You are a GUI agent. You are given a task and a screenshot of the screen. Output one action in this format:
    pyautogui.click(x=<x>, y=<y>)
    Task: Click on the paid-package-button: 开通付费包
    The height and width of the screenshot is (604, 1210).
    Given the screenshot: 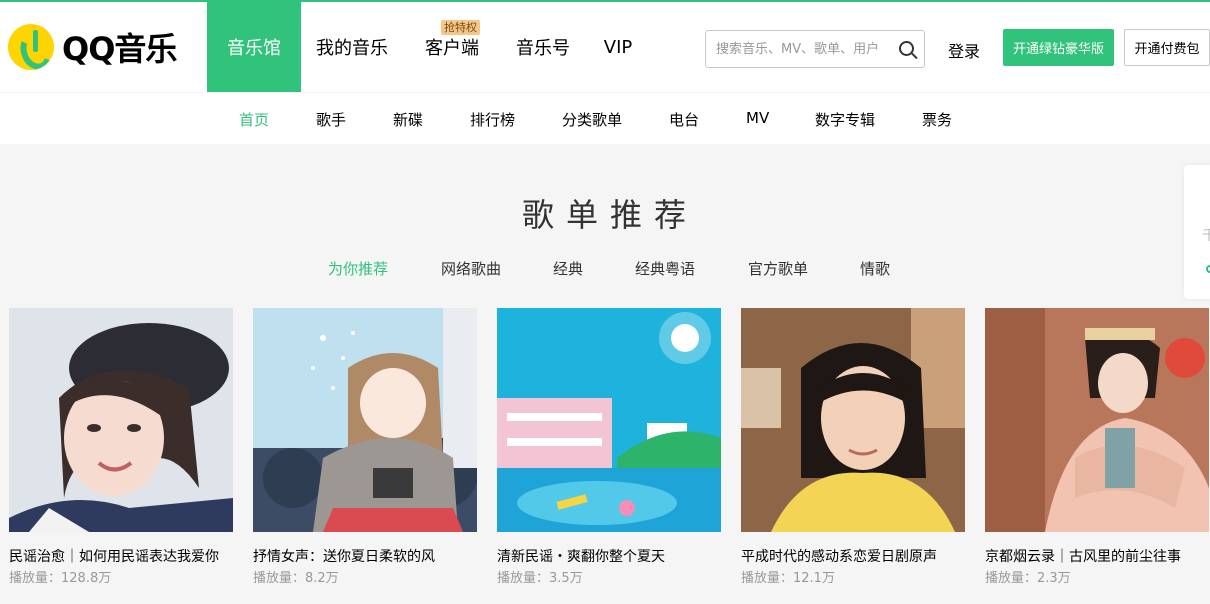 What is the action you would take?
    pyautogui.click(x=1167, y=47)
    